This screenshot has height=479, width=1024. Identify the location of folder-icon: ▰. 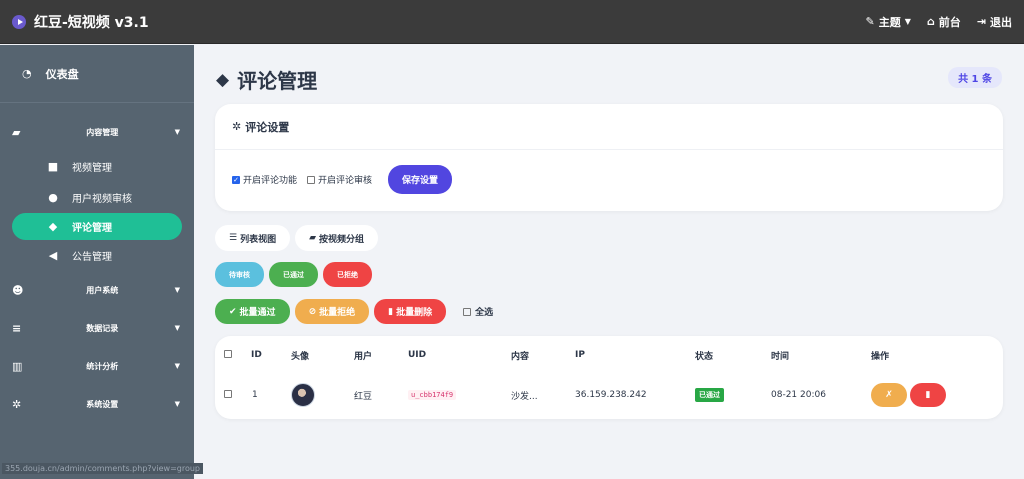
(313, 238).